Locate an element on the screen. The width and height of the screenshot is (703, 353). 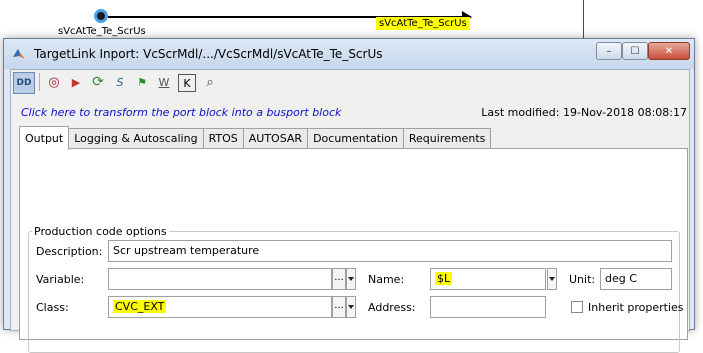
variable-field is located at coordinates (220, 279).